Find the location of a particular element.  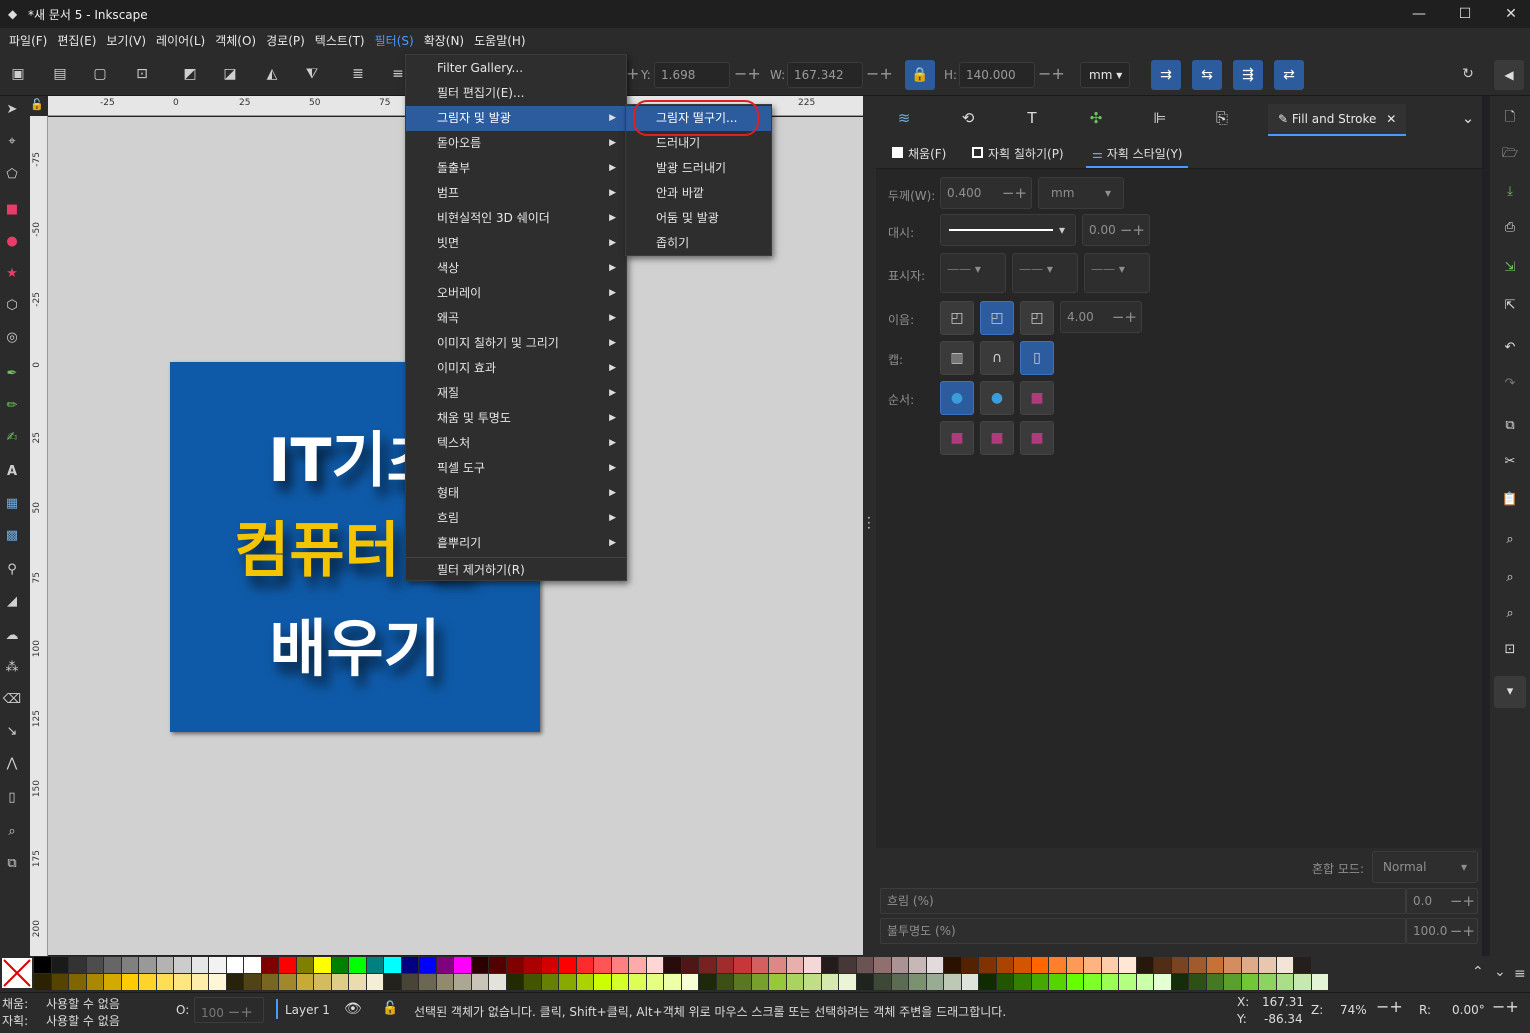

palette-scroll-up-icon: ⌃ is located at coordinates (1478, 972).